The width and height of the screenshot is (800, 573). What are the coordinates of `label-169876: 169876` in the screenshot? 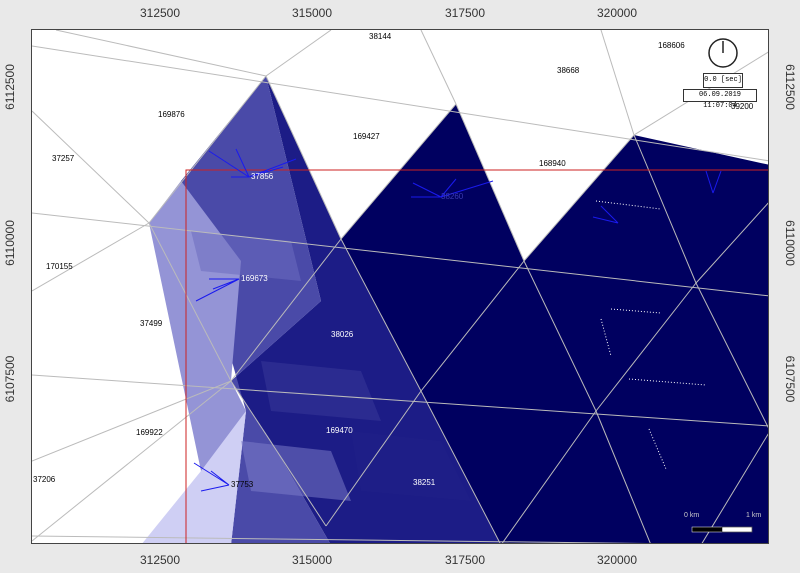 It's located at (171, 114).